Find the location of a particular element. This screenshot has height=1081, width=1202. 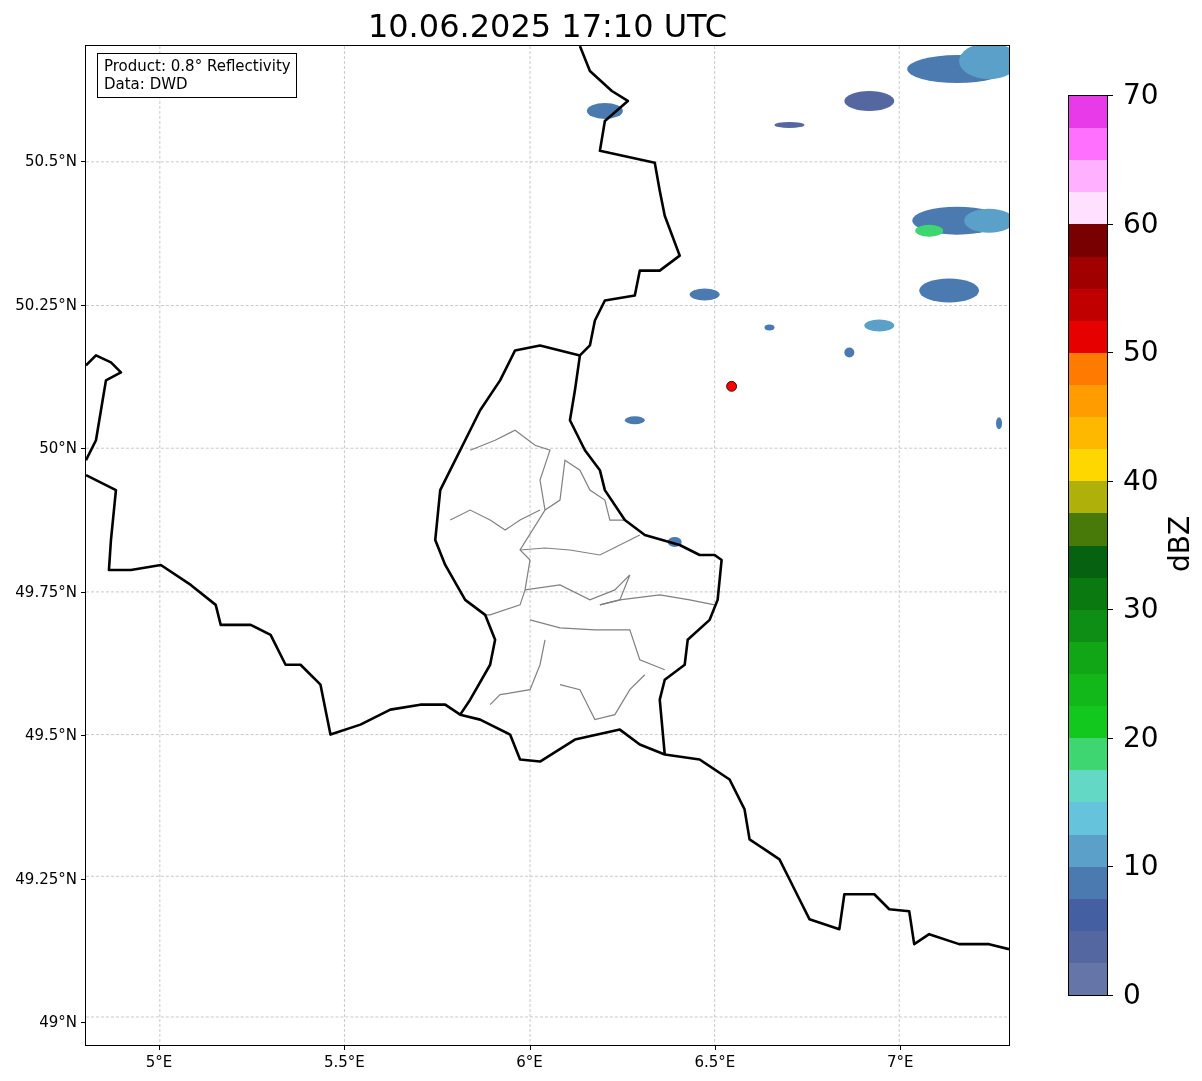

longitude-label: 5°E is located at coordinates (159, 1062).